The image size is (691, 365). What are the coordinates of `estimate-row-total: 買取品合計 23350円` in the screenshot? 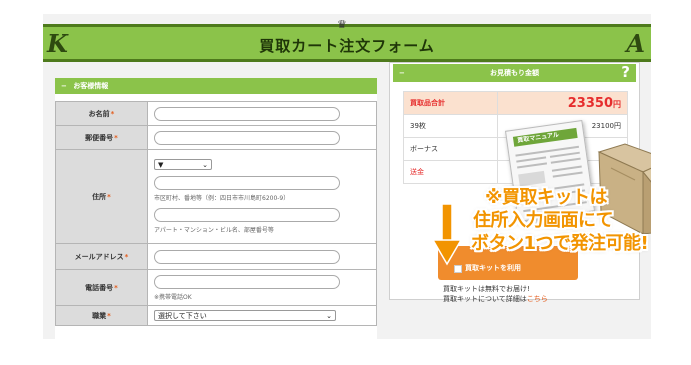 It's located at (515, 103).